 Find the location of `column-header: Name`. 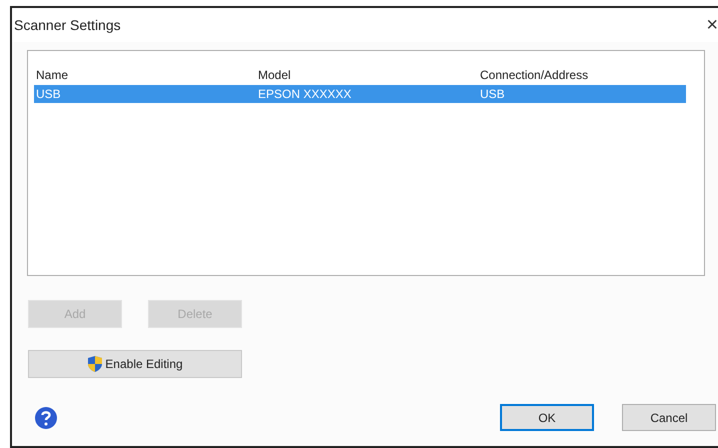

column-header: Name is located at coordinates (52, 75).